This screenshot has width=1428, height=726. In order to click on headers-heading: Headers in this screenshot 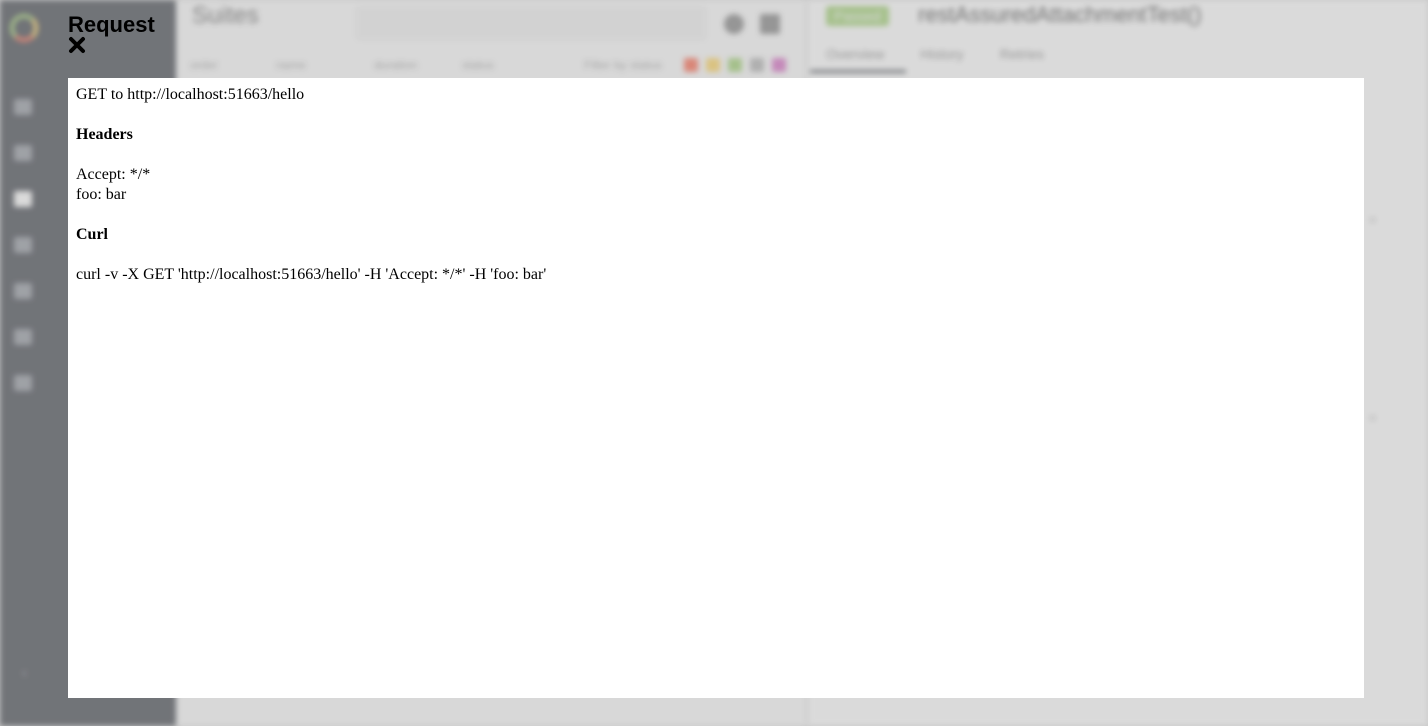, I will do `click(104, 134)`.